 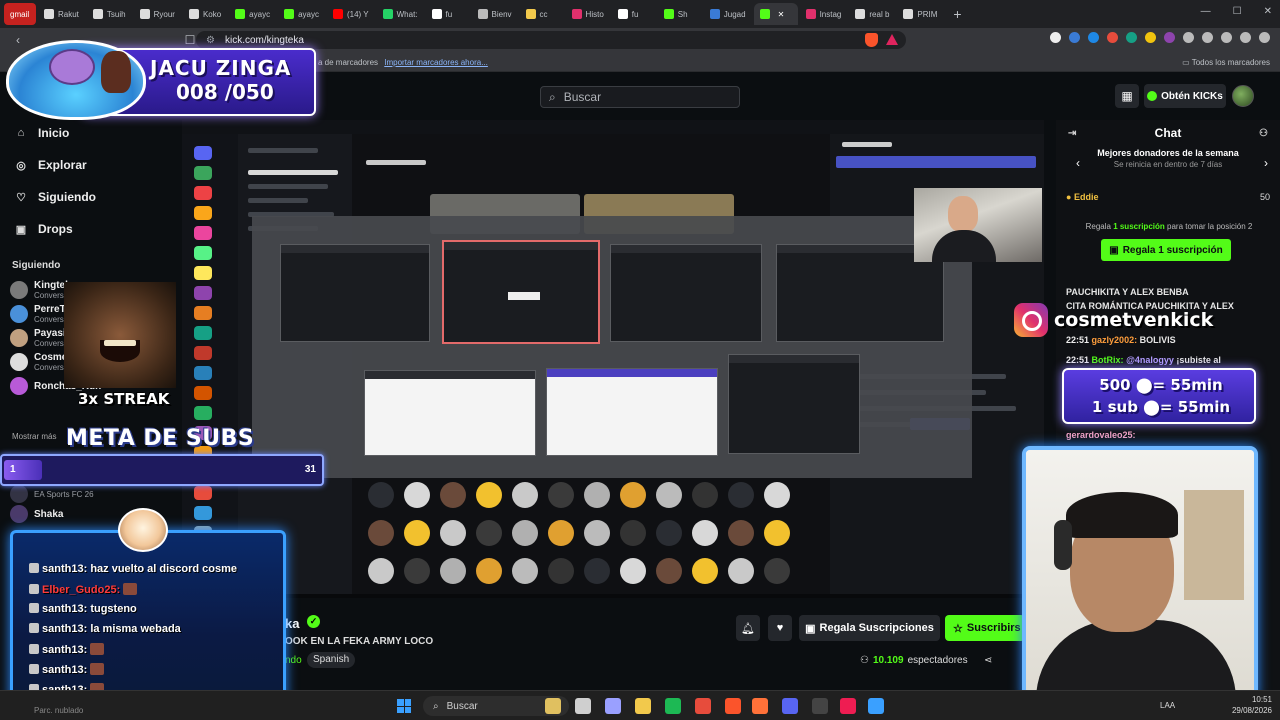 What do you see at coordinates (1127, 96) in the screenshot?
I see `layout-button: ▦` at bounding box center [1127, 96].